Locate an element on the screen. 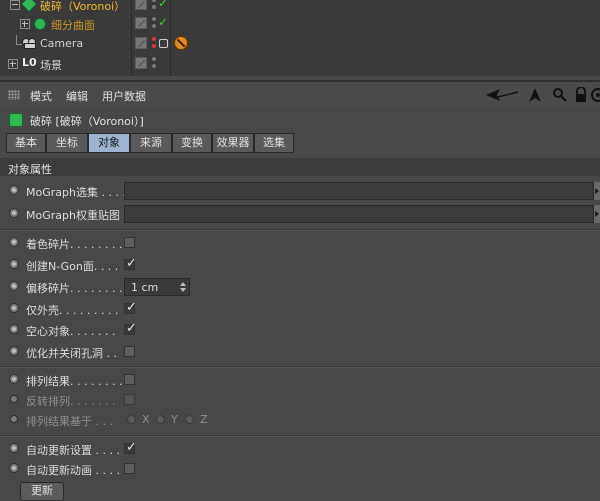 Image resolution: width=600 pixels, height=501 pixels. tab-selections: 选集 is located at coordinates (274, 143).